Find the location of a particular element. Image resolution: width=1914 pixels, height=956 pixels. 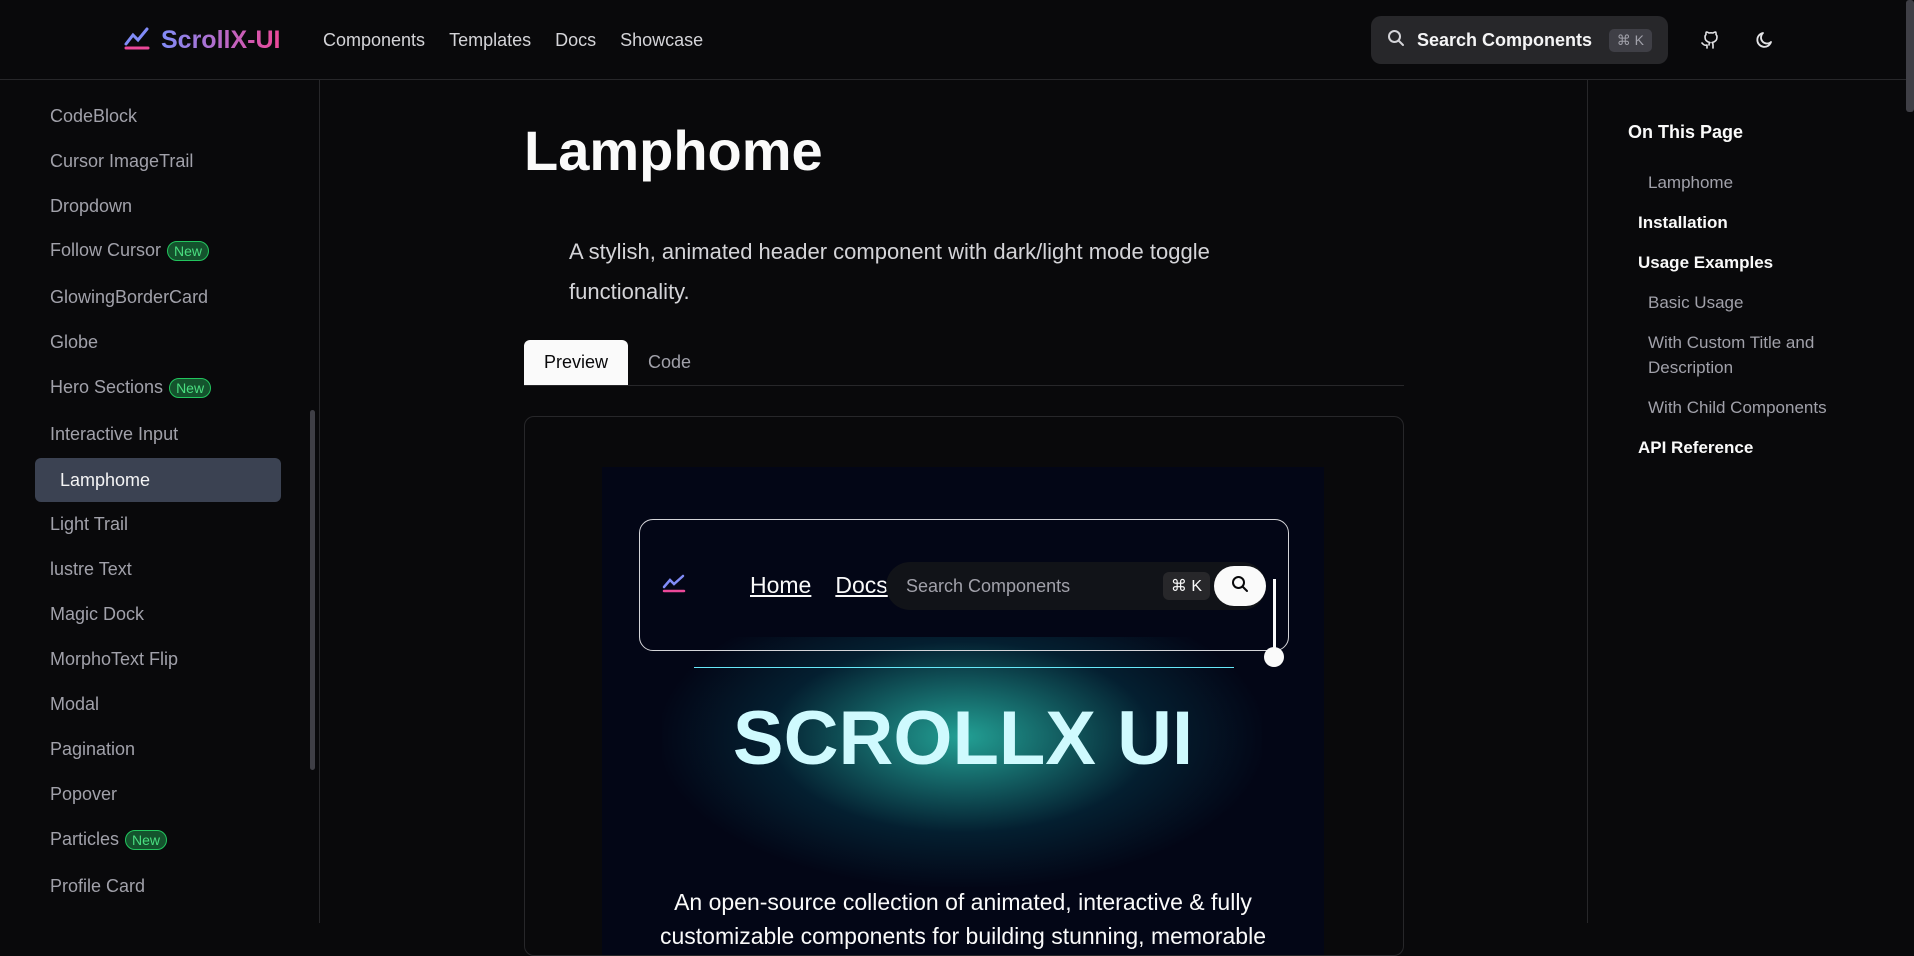

moon-icon is located at coordinates (1765, 40).